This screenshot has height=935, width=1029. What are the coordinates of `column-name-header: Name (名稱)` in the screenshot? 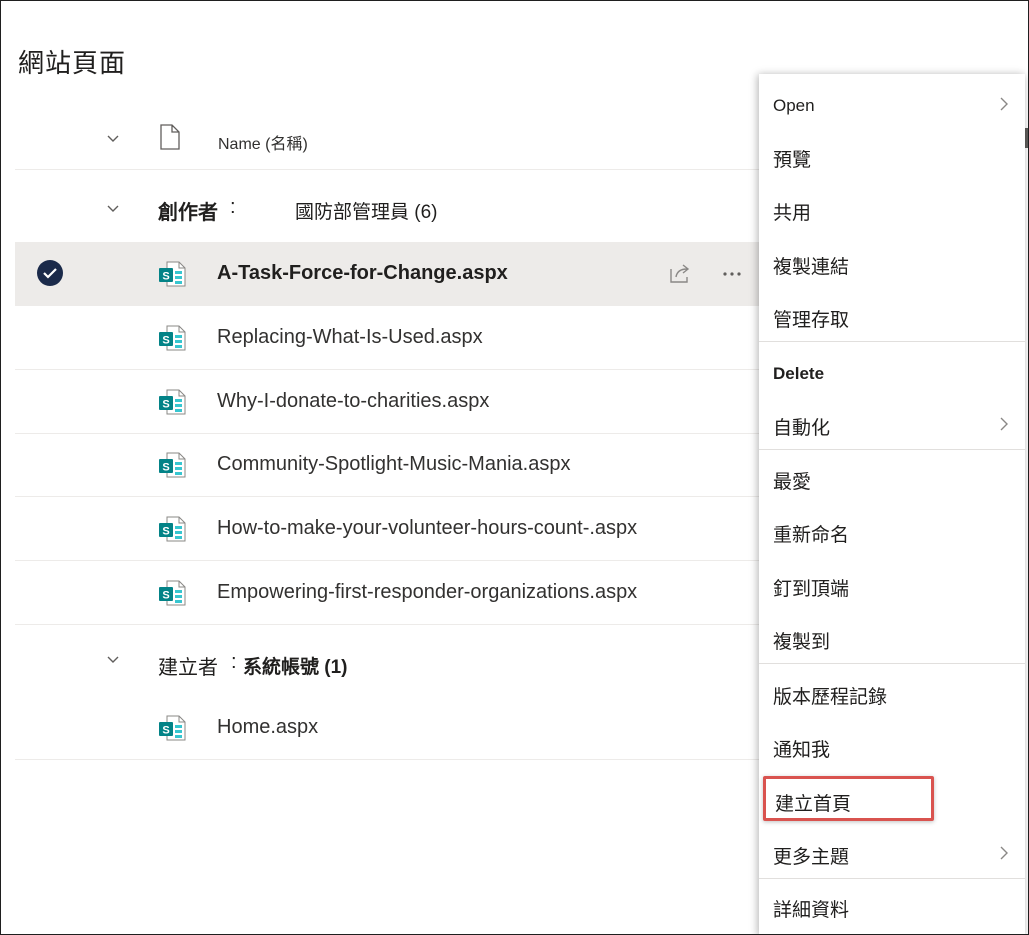 It's located at (263, 142).